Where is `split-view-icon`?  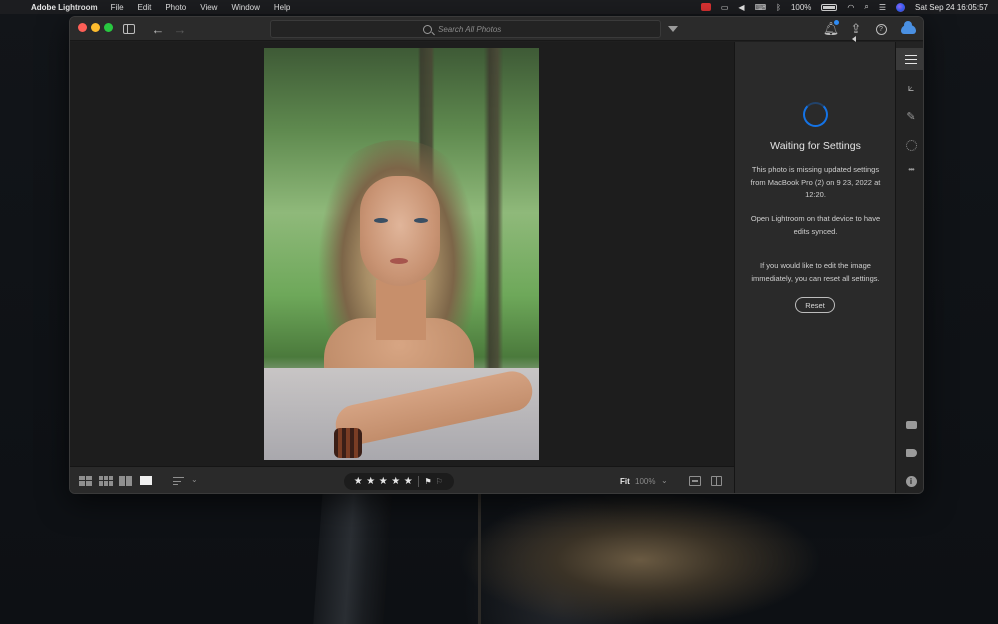 split-view-icon is located at coordinates (716, 481).